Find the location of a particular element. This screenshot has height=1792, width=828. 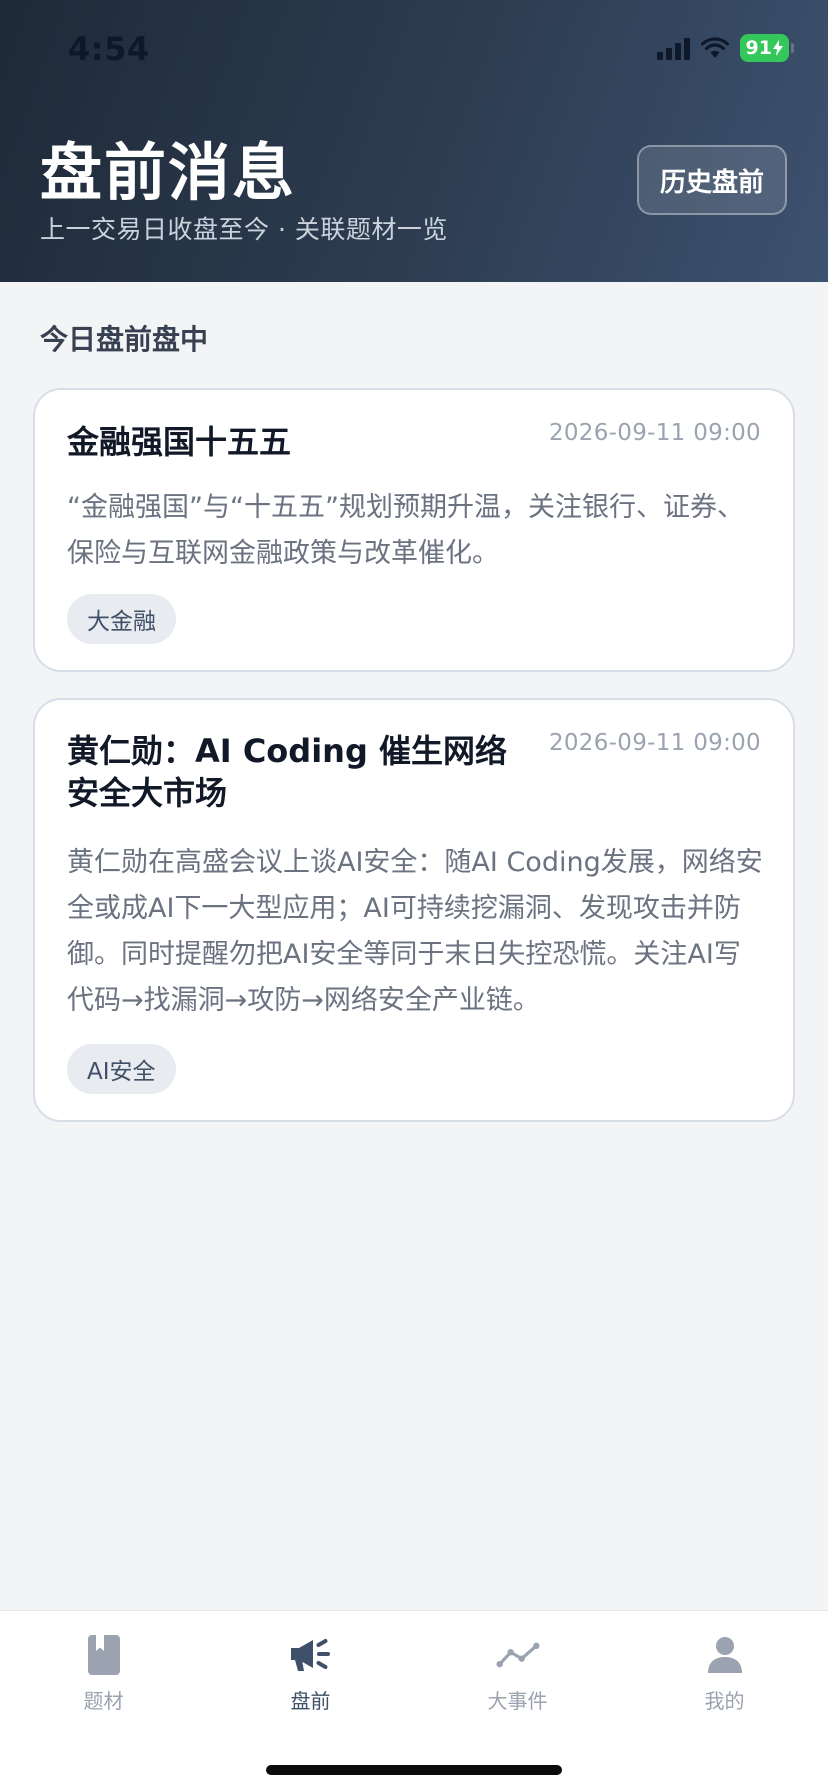

status-icons: 91 is located at coordinates (725, 48).